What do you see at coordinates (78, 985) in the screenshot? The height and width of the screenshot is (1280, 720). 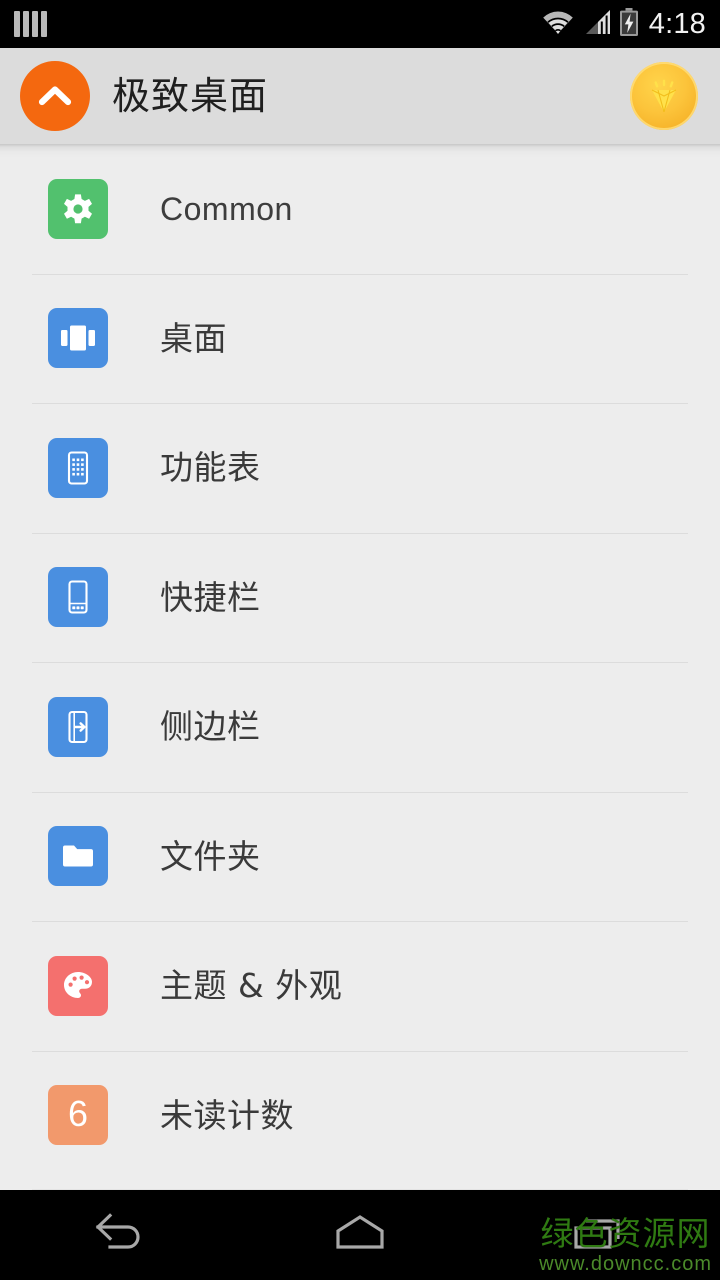 I see `palette-icon` at bounding box center [78, 985].